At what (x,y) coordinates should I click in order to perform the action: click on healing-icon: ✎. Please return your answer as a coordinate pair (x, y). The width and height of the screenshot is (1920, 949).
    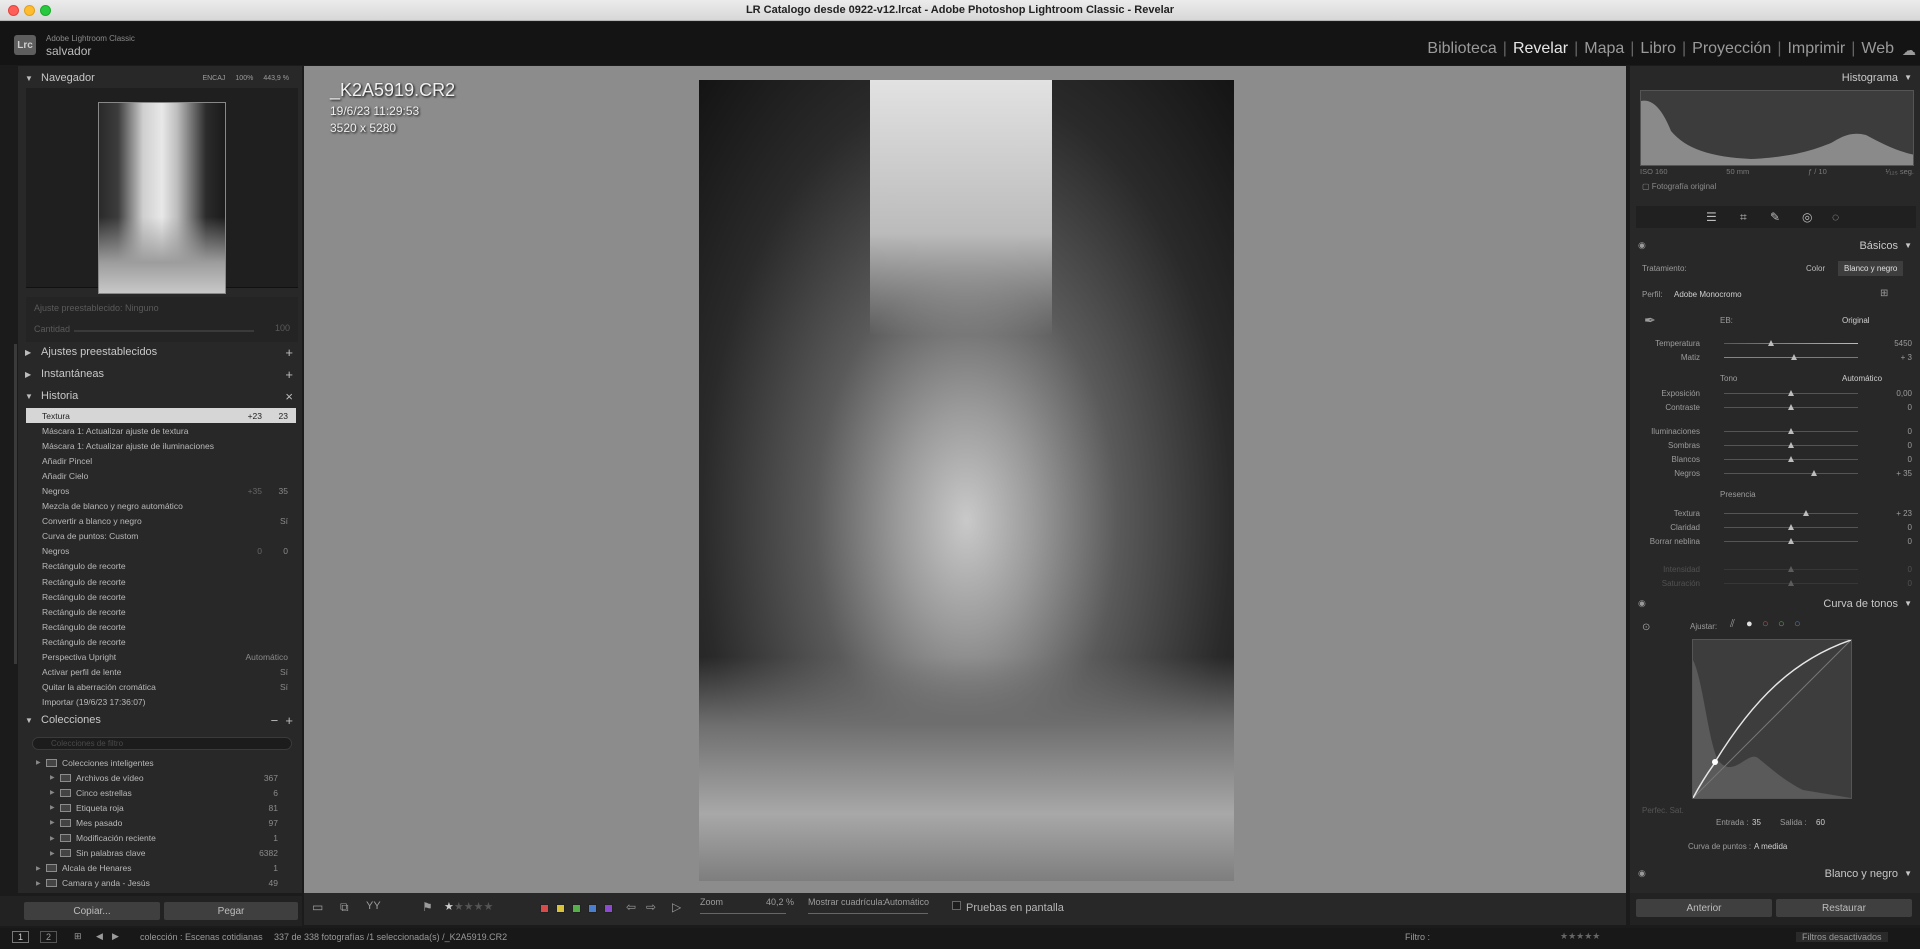
    Looking at the image, I should click on (1775, 217).